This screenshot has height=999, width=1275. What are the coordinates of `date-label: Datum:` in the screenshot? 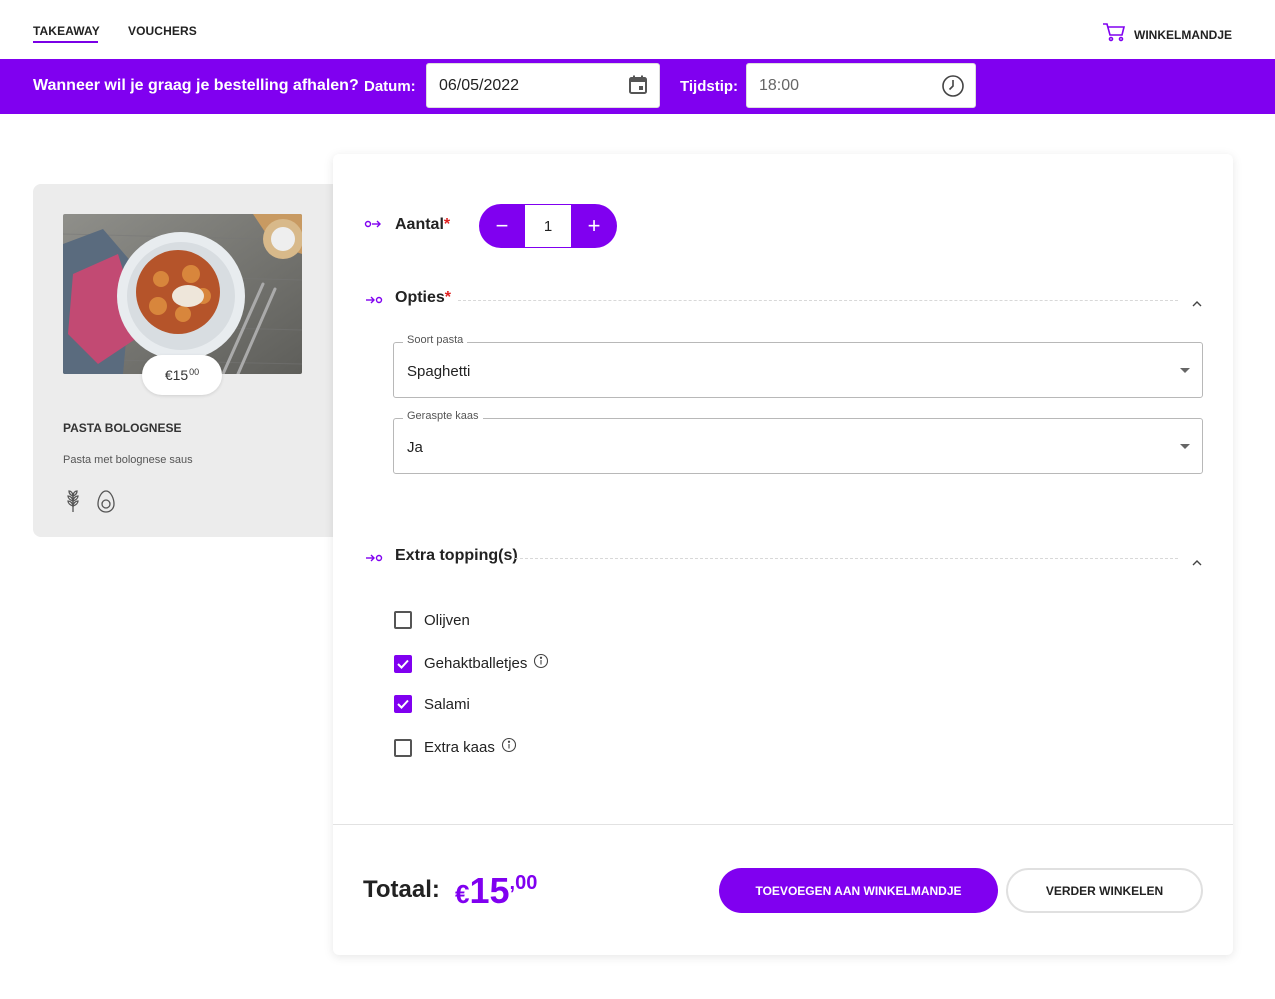 It's located at (390, 86).